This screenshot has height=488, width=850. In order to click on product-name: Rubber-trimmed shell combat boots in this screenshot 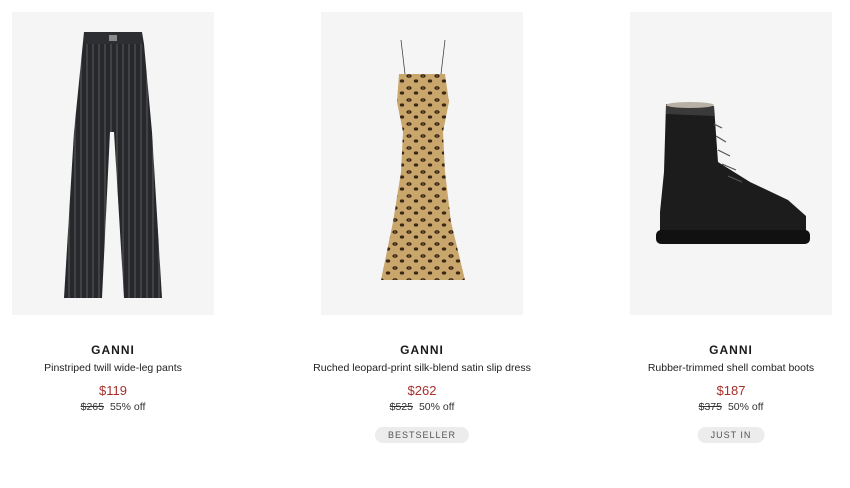, I will do `click(730, 368)`.